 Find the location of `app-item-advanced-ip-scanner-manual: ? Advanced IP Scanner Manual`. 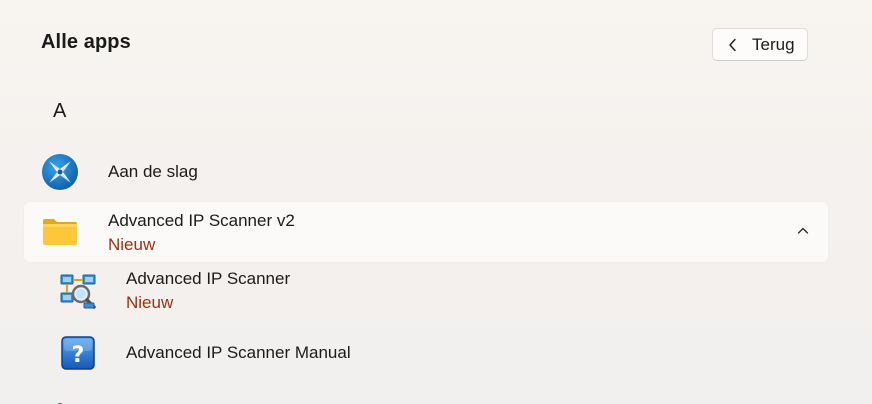

app-item-advanced-ip-scanner-manual: ? Advanced IP Scanner Manual is located at coordinates (205, 353).